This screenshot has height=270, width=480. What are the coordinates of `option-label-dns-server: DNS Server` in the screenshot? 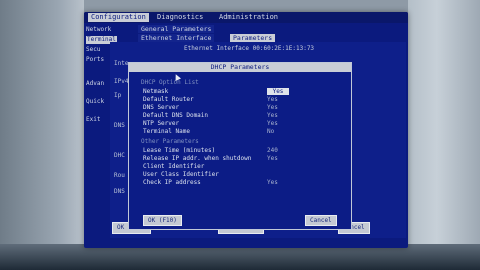 It's located at (161, 107).